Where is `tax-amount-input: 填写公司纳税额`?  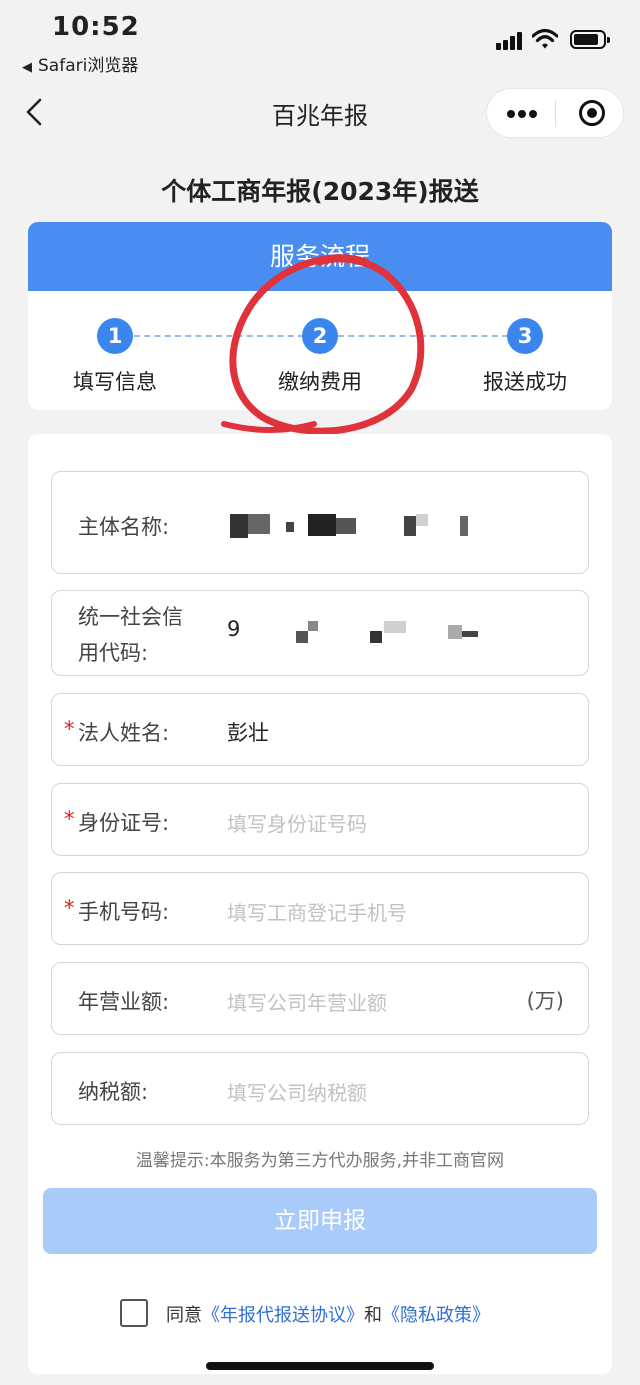 tax-amount-input: 填写公司纳税额 is located at coordinates (297, 1091).